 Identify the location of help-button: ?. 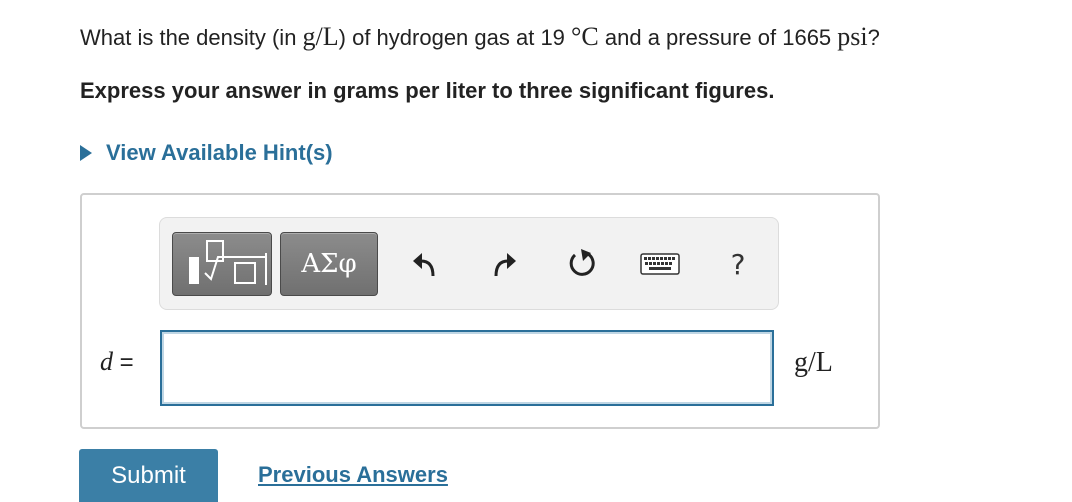
(738, 264).